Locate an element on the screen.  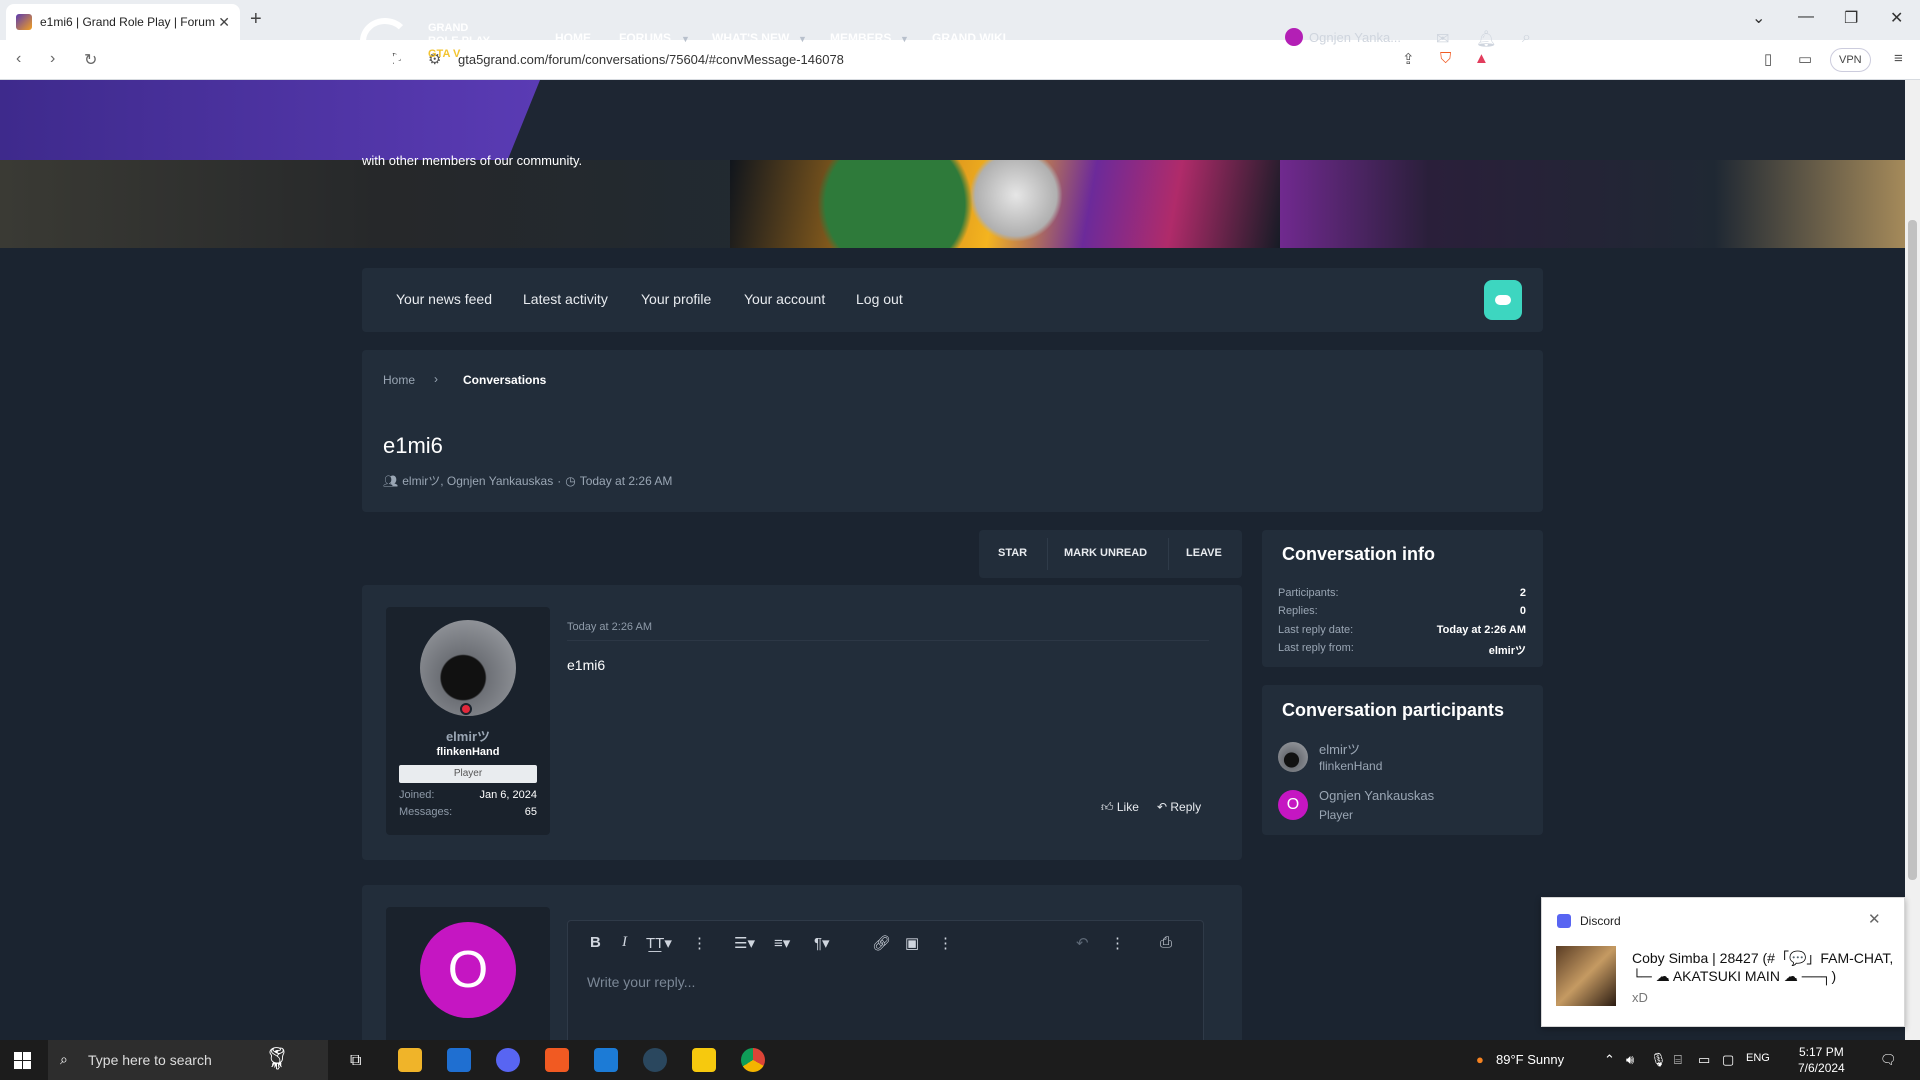
restore-icon: ❐ is located at coordinates (1851, 18).